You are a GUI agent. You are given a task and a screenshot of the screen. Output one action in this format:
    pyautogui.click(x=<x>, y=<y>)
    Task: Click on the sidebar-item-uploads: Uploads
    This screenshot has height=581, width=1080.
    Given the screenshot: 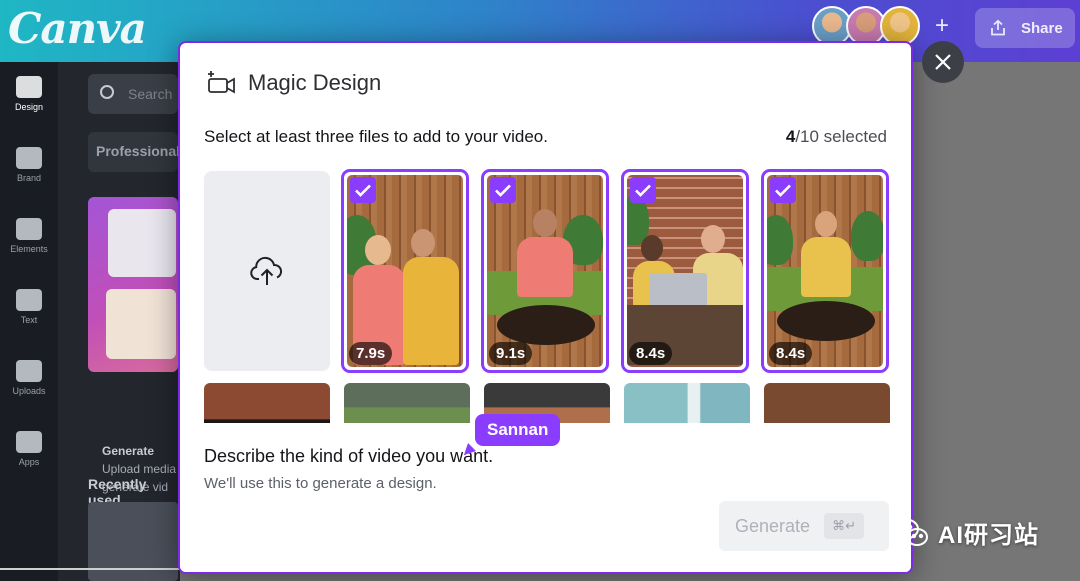 What is the action you would take?
    pyautogui.click(x=29, y=380)
    